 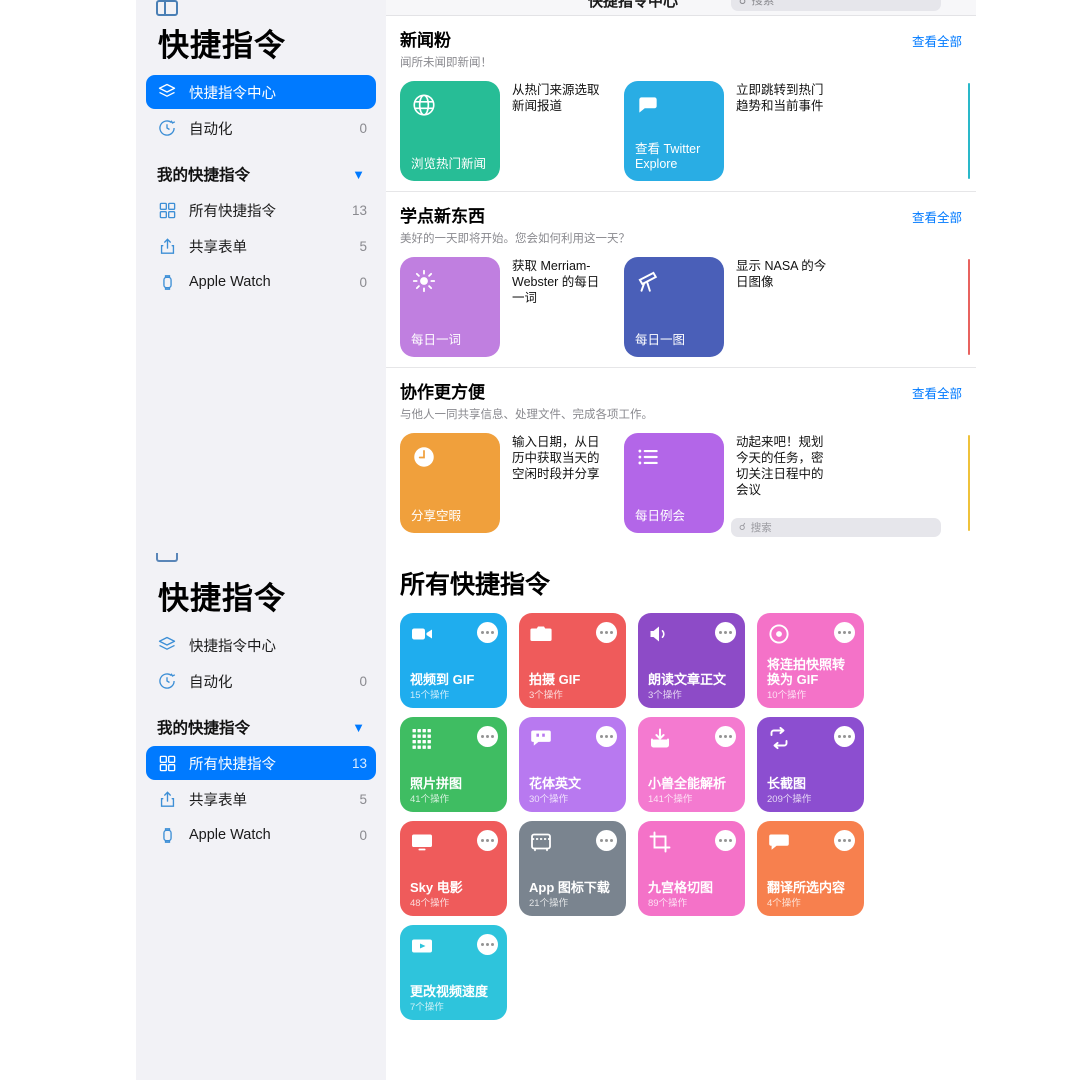 I want to click on sidebar-item-label: Apple Watch, so click(x=230, y=282).